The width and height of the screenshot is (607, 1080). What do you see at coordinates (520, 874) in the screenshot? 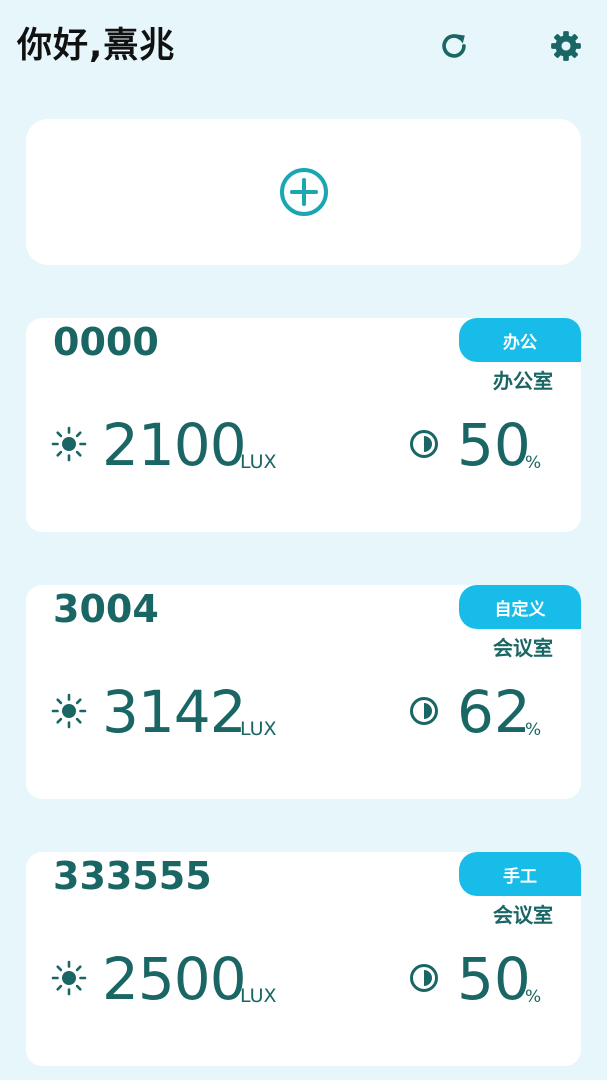
I see `mode-badge: 手工` at bounding box center [520, 874].